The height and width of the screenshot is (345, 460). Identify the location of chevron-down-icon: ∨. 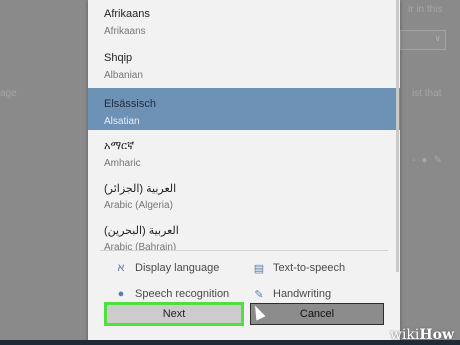
(437, 38).